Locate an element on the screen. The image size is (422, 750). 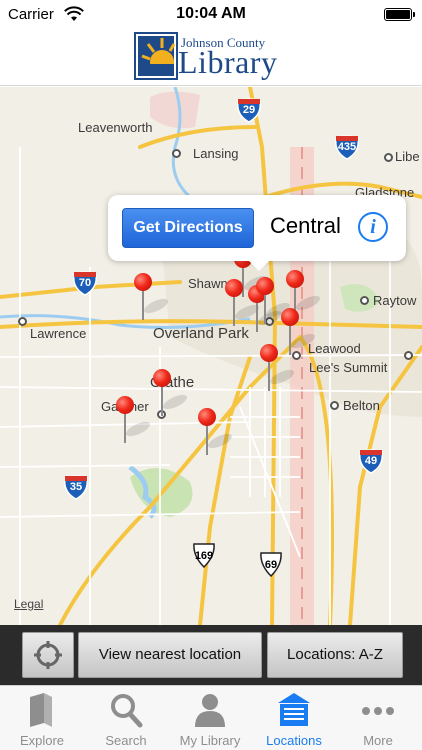
get-directions-button: Get Directions is located at coordinates (188, 228).